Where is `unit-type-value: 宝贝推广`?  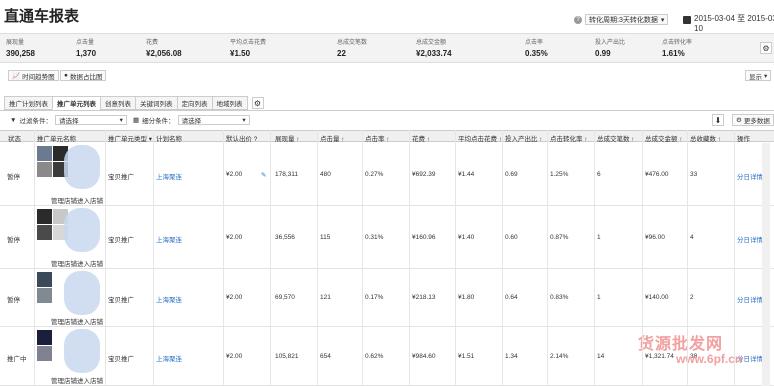
unit-type-value: 宝贝推广 is located at coordinates (121, 300).